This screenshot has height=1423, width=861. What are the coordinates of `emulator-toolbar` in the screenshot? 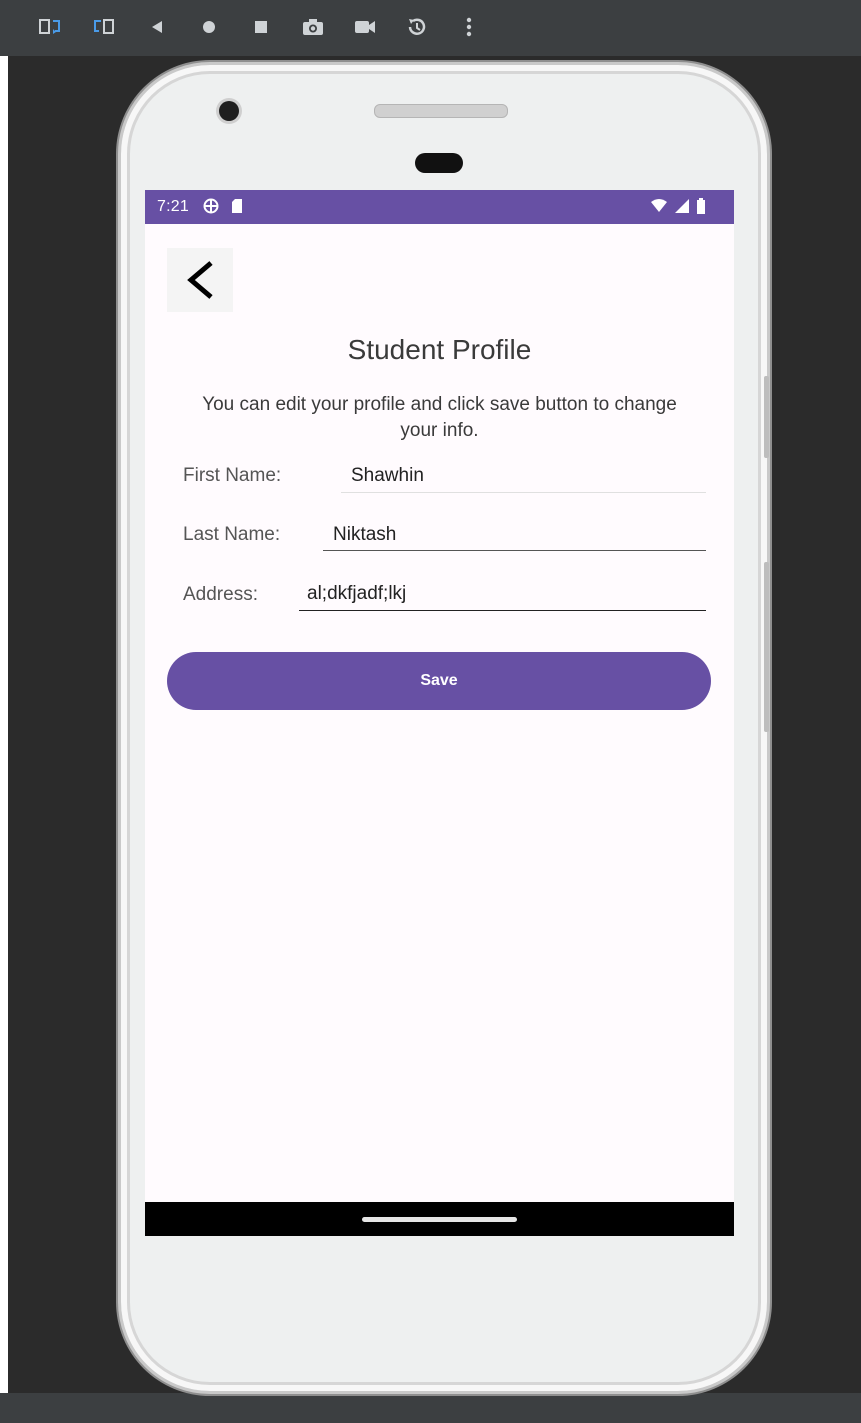 It's located at (430, 28).